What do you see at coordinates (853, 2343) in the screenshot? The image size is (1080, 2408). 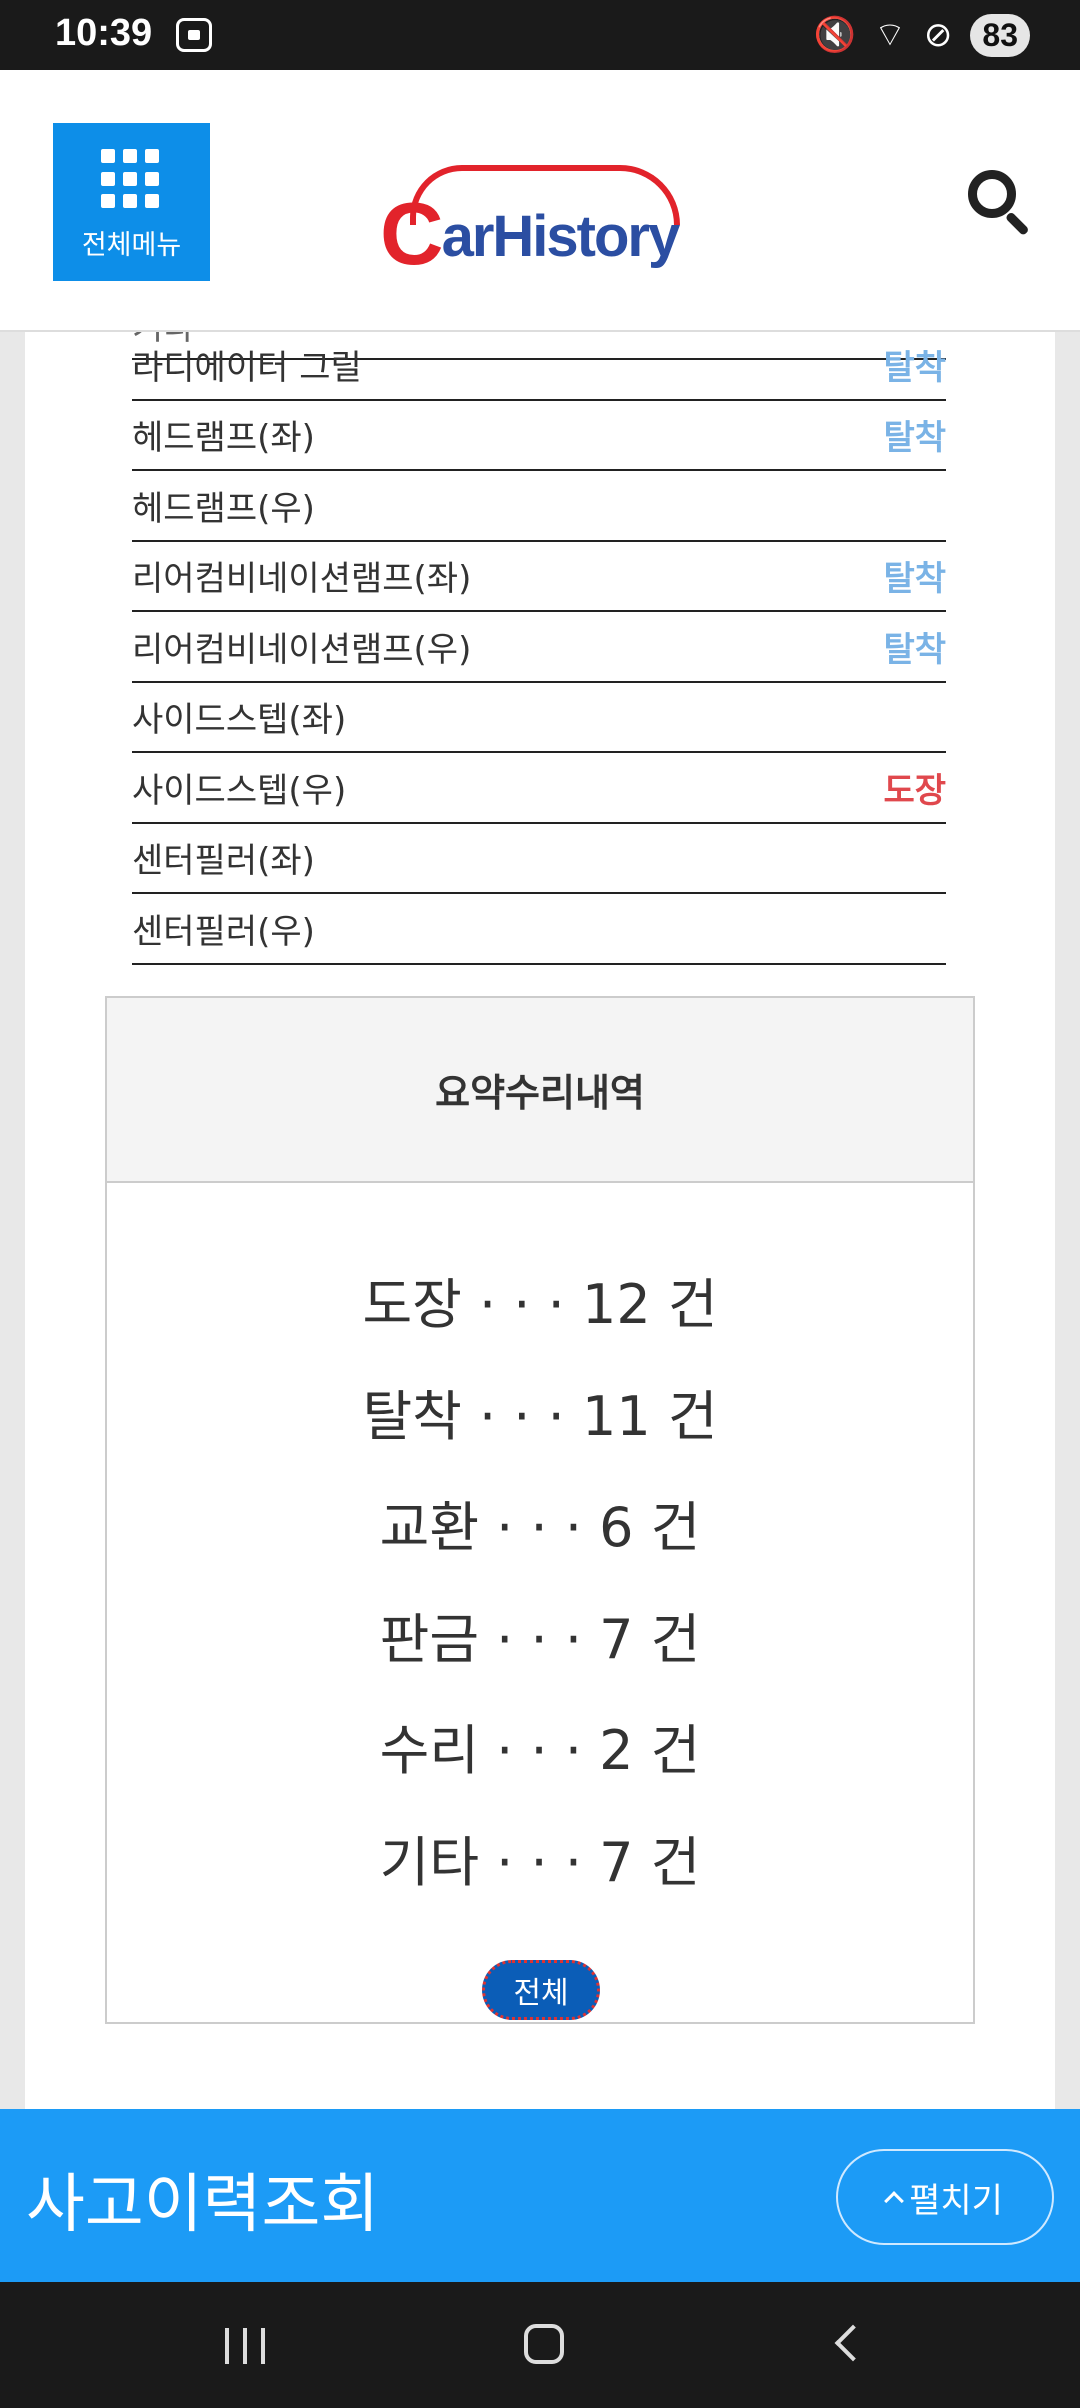 I see `back-icon` at bounding box center [853, 2343].